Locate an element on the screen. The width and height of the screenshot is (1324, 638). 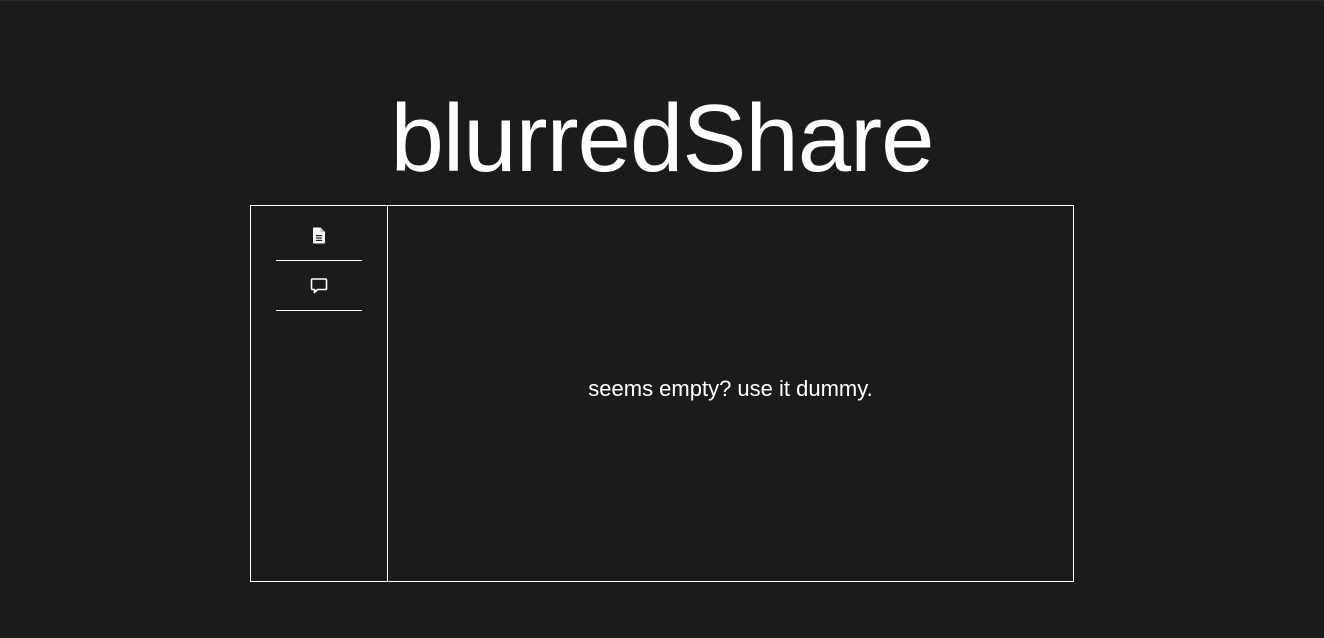
file-icon is located at coordinates (319, 235).